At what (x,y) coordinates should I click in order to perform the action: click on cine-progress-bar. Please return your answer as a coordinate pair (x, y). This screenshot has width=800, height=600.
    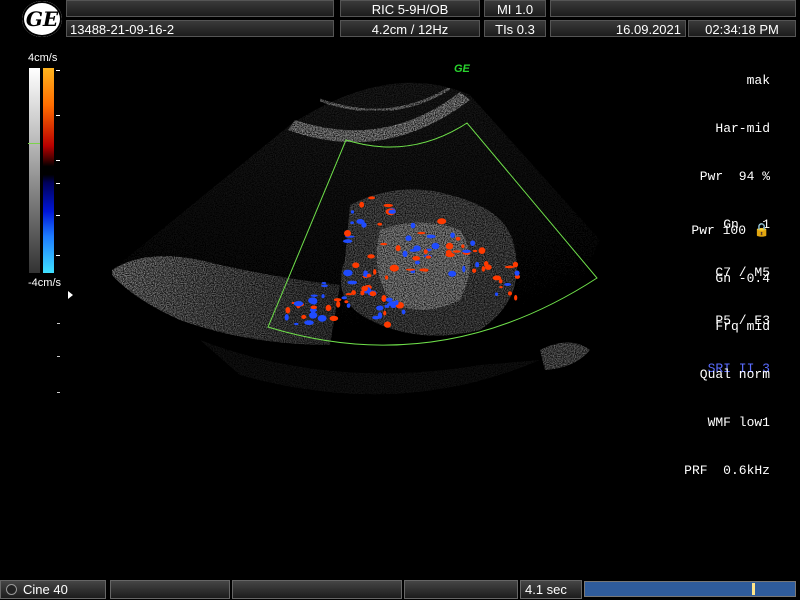
    Looking at the image, I should click on (690, 589).